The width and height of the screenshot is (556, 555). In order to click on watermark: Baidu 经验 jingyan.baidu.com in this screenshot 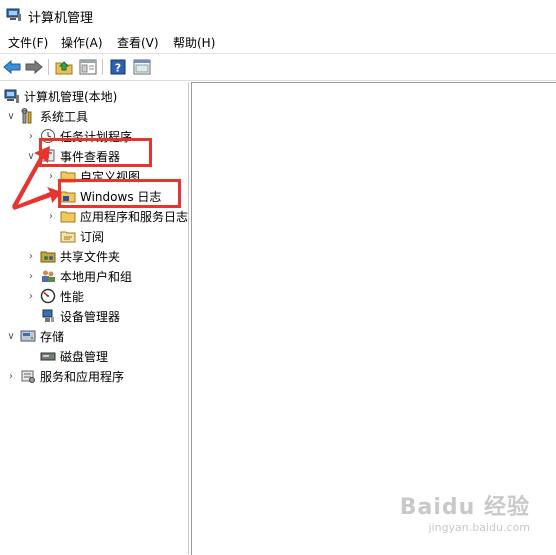, I will do `click(465, 511)`.